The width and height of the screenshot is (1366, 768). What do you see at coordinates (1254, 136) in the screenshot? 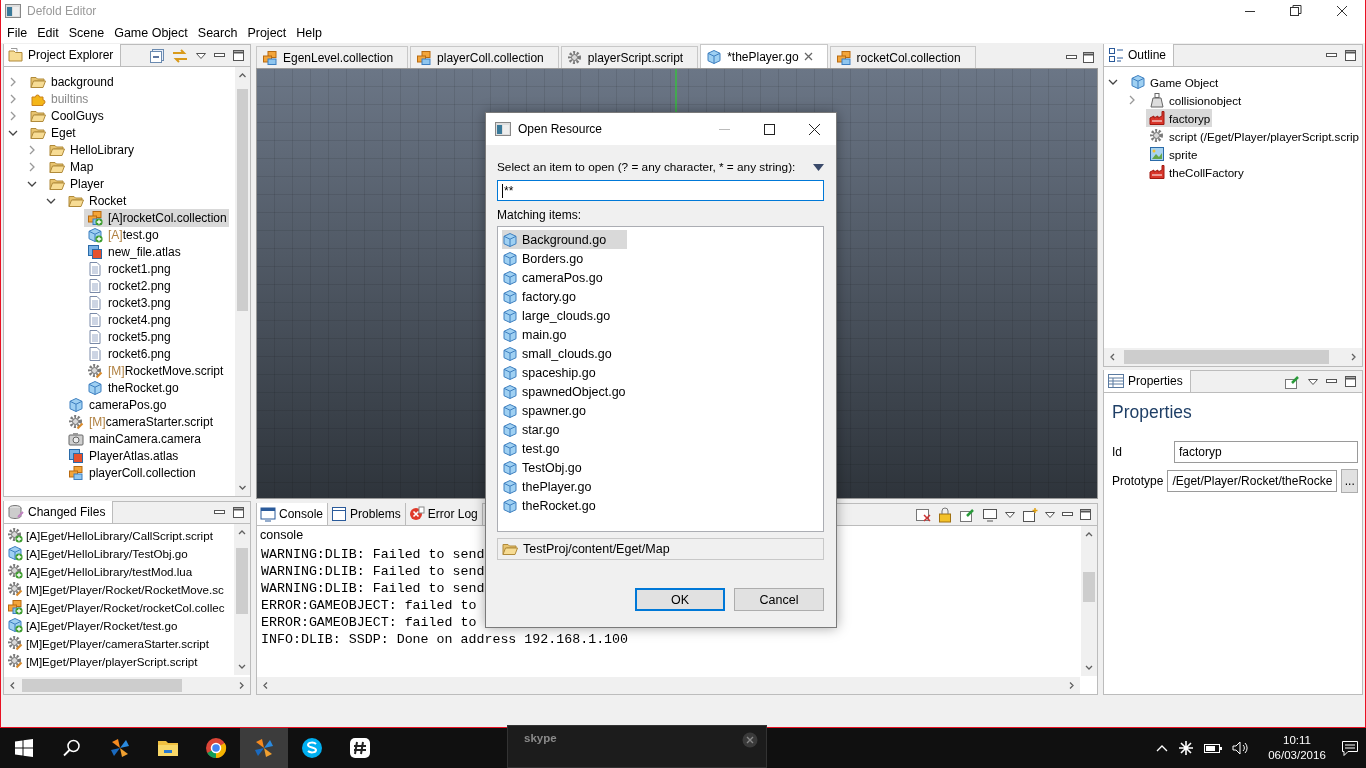
I see `tree-item: script (/Eget/Player/playerScript.scrip` at bounding box center [1254, 136].